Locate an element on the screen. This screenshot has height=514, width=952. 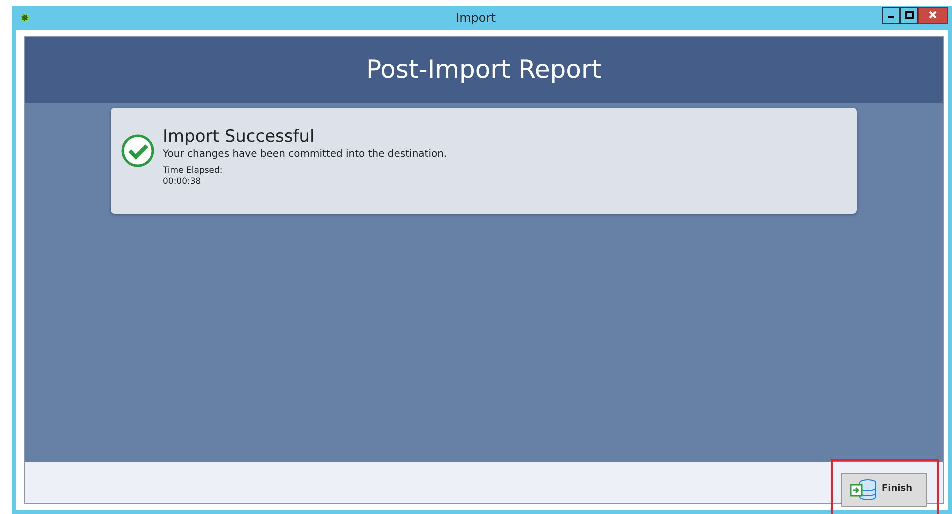
maximize-button is located at coordinates (909, 15).